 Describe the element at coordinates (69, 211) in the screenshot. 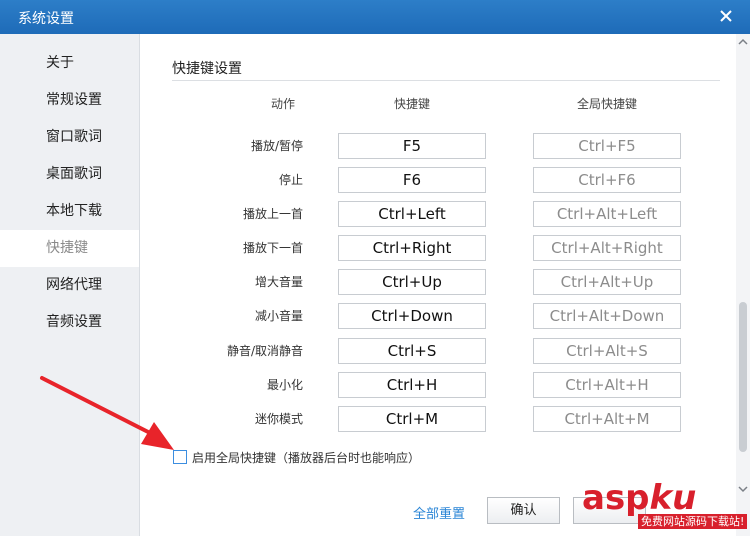

I see `sidebar-item-local-download: 本地下载` at that location.